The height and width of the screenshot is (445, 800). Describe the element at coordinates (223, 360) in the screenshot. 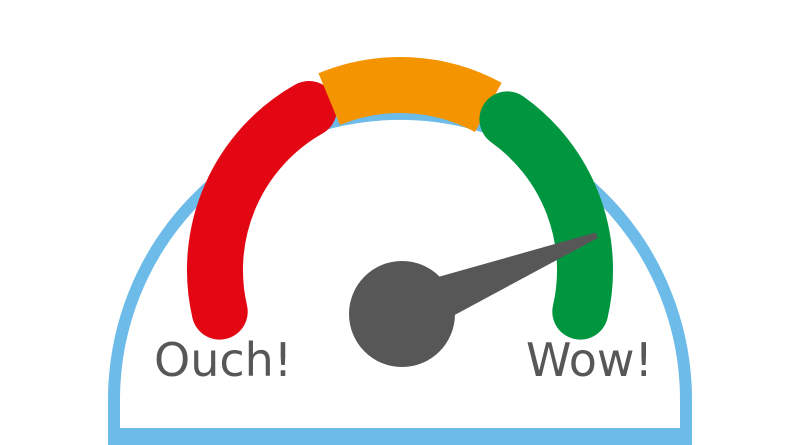

I see `gauge-left-label: Ouch!` at that location.